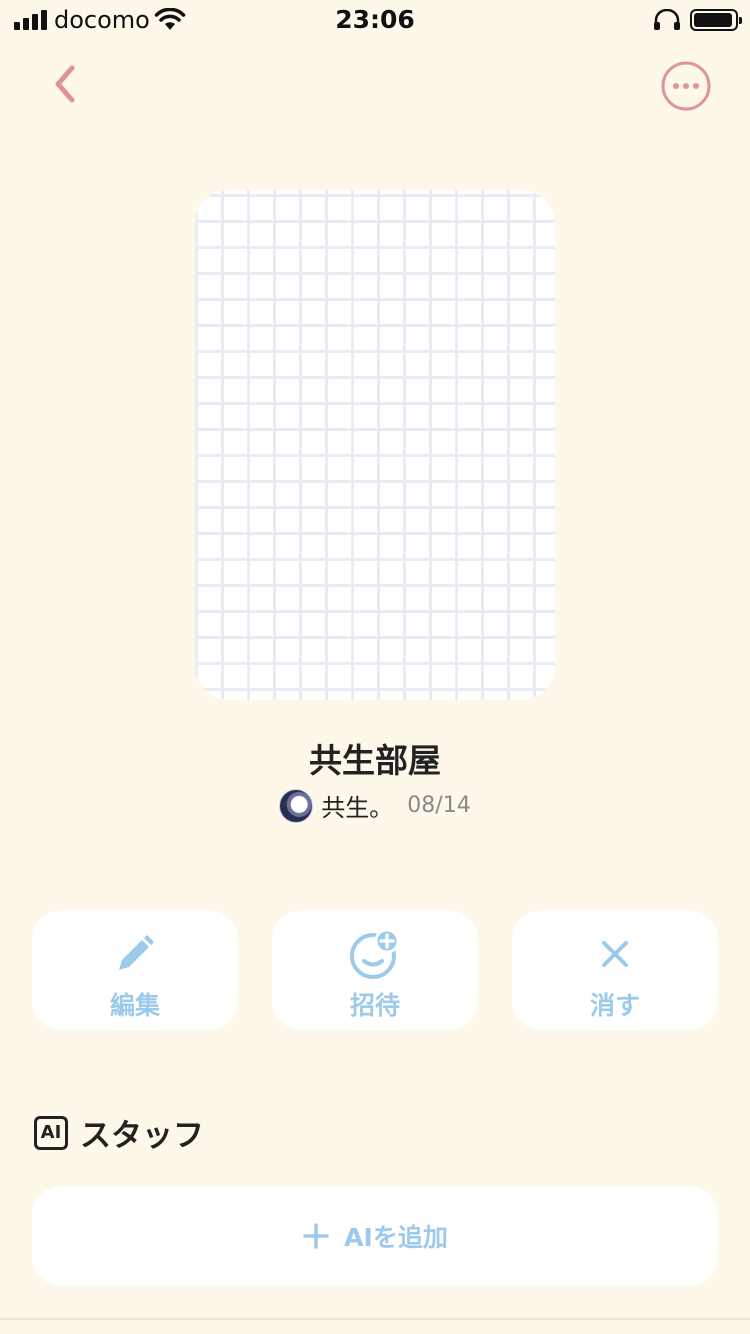  I want to click on headphones-icon, so click(667, 19).